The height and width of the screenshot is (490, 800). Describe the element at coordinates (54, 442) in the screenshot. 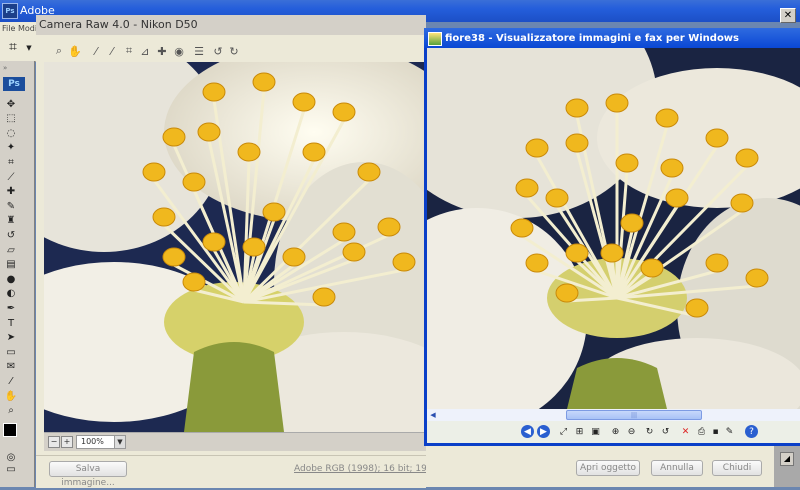

I see `zoom-out-icon: −` at that location.